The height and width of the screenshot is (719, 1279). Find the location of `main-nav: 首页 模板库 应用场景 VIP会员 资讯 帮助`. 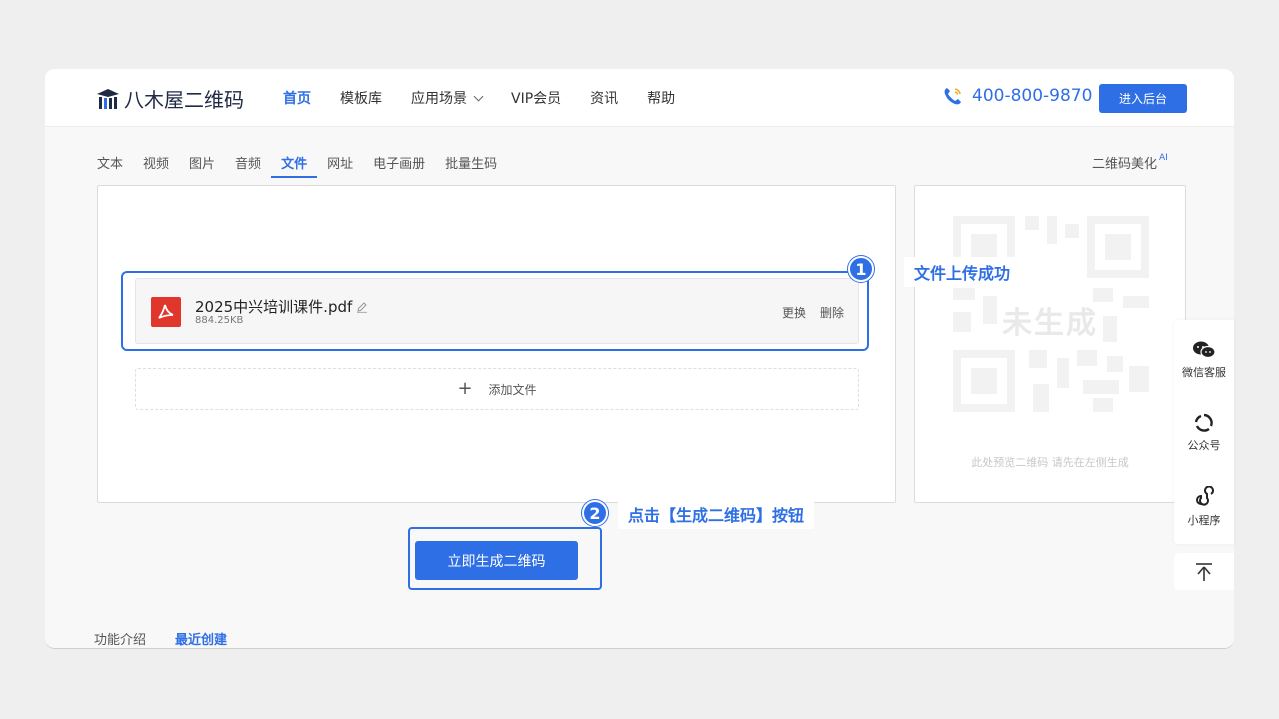

main-nav: 首页 模板库 应用场景 VIP会员 资讯 帮助 is located at coordinates (493, 98).